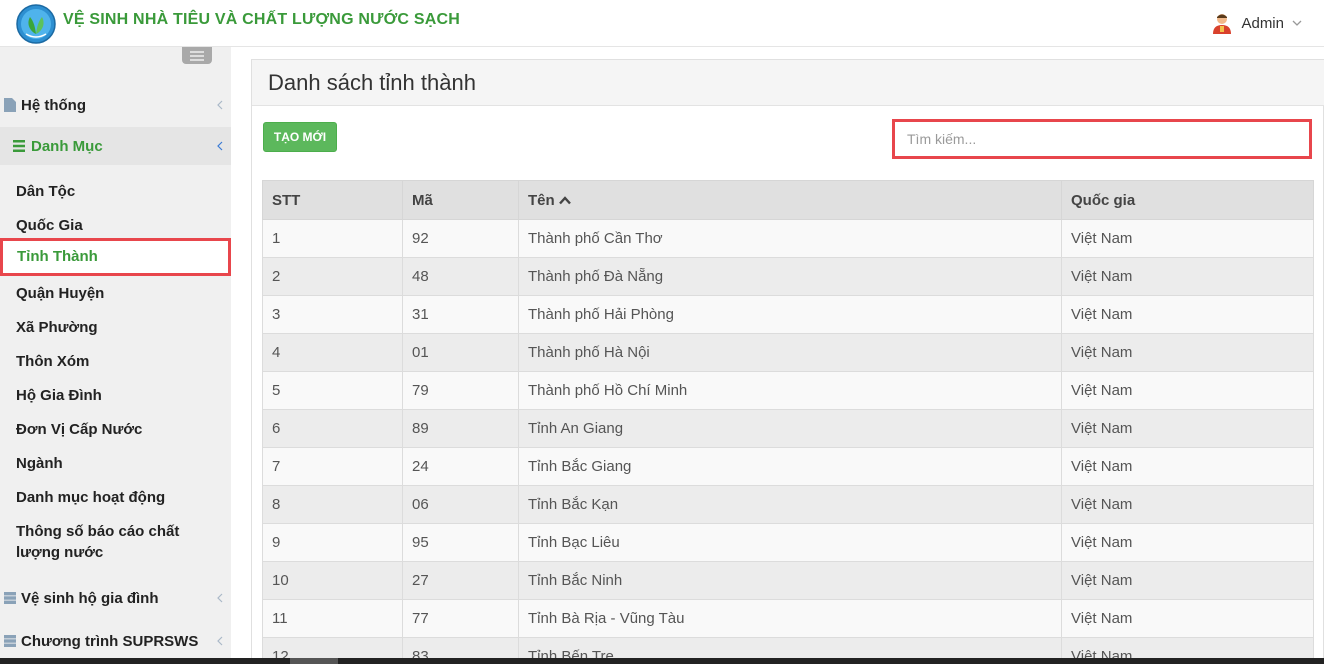 The image size is (1324, 664). I want to click on sidebar-item-quan-huyen: Quận Huyện, so click(115, 293).